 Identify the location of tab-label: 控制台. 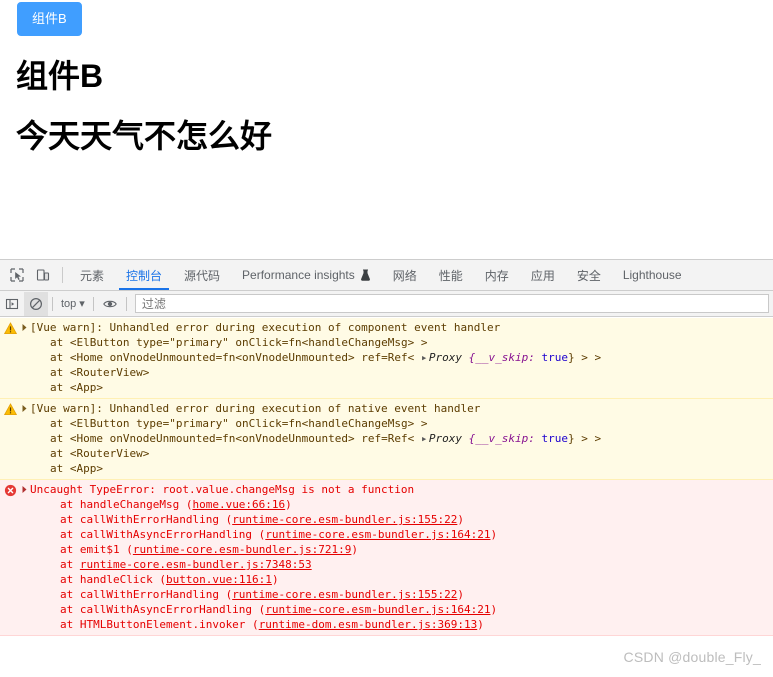
(144, 275).